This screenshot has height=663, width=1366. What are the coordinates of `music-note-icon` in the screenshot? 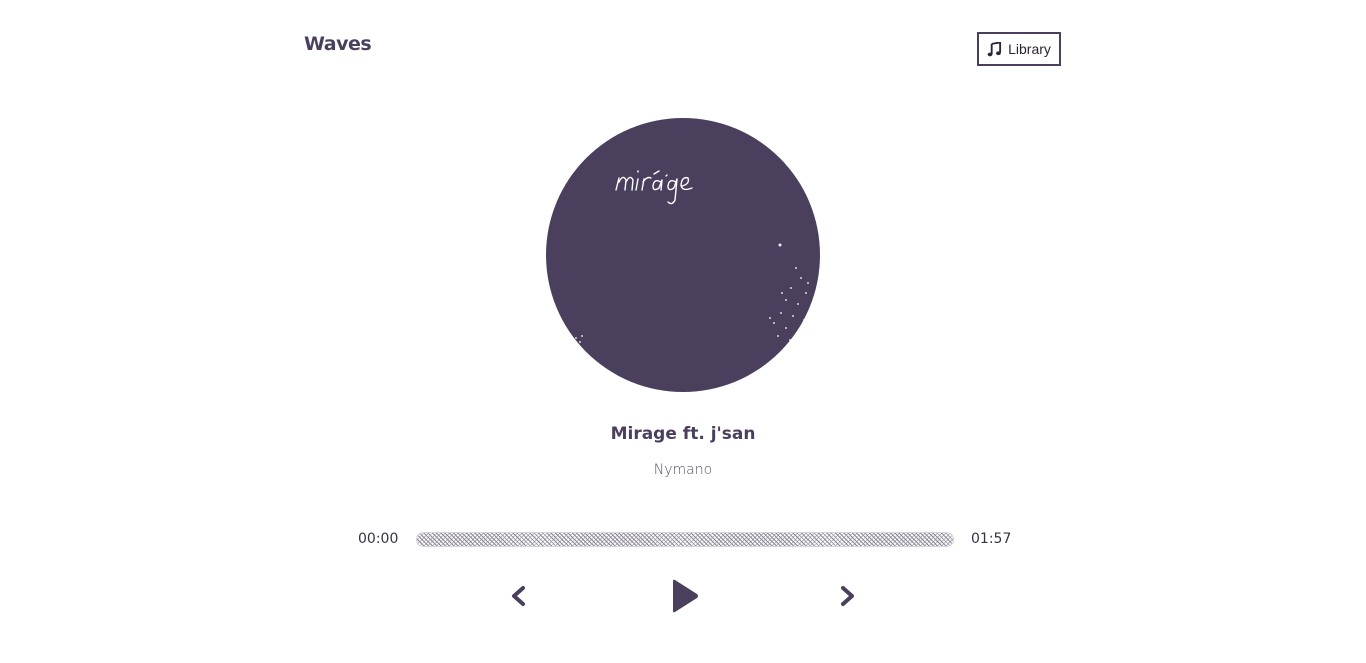 It's located at (994, 49).